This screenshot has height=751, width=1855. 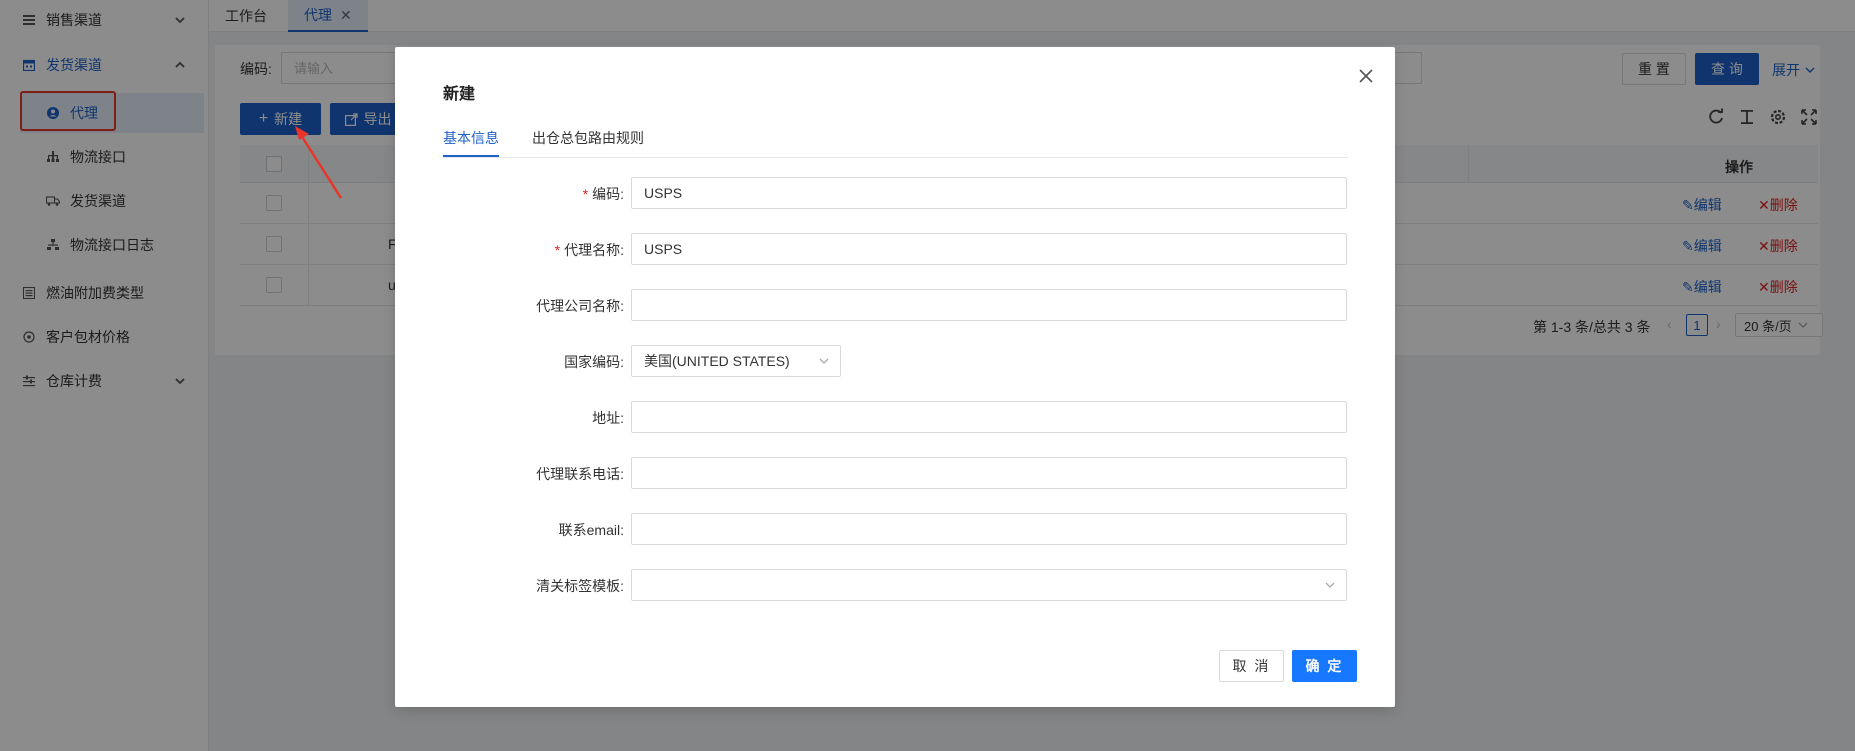 I want to click on email-field, so click(x=989, y=529).